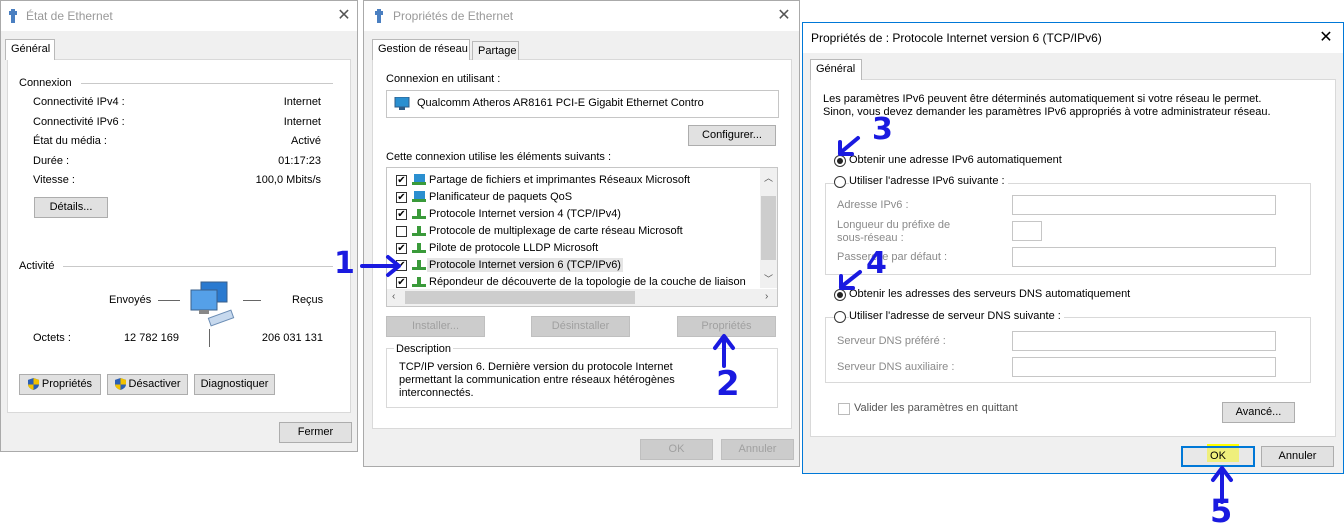 The image size is (1344, 532). I want to click on annotation-number-2: 2, so click(728, 384).